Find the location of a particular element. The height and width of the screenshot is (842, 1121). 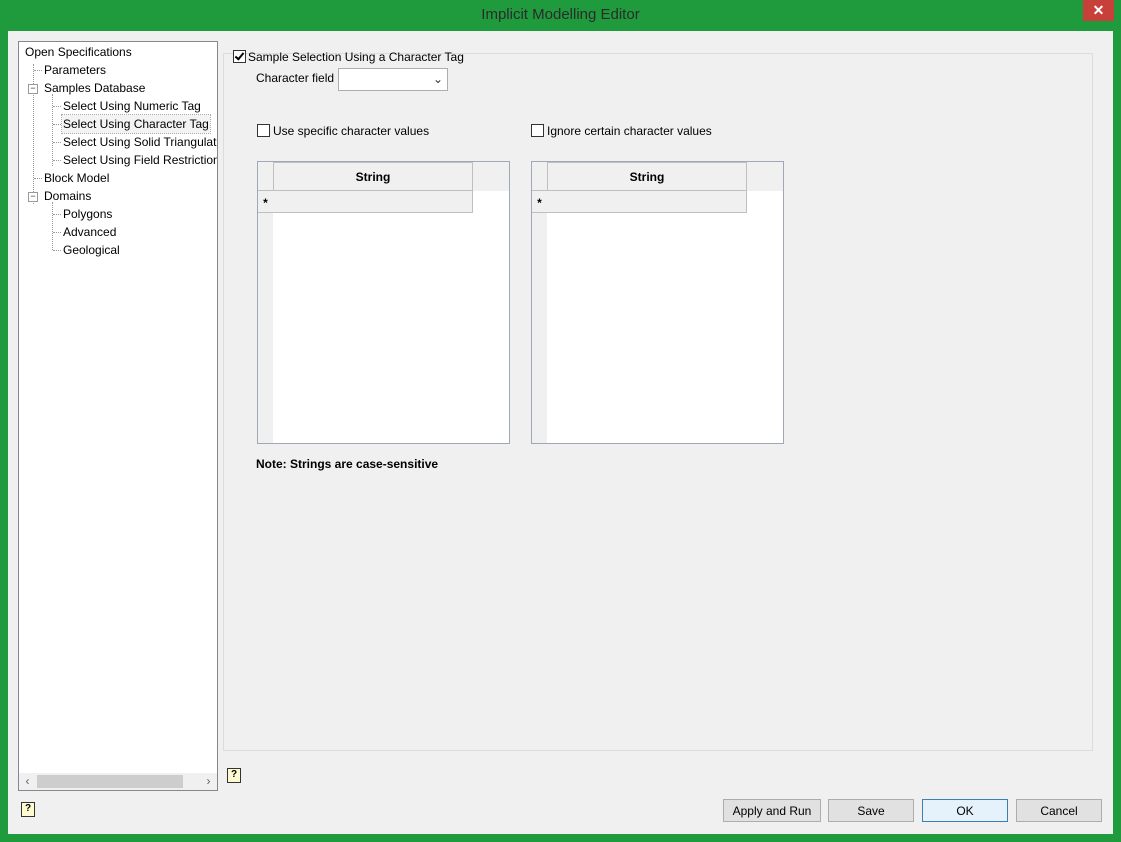

tree-item-geological: Geological is located at coordinates (91, 250).